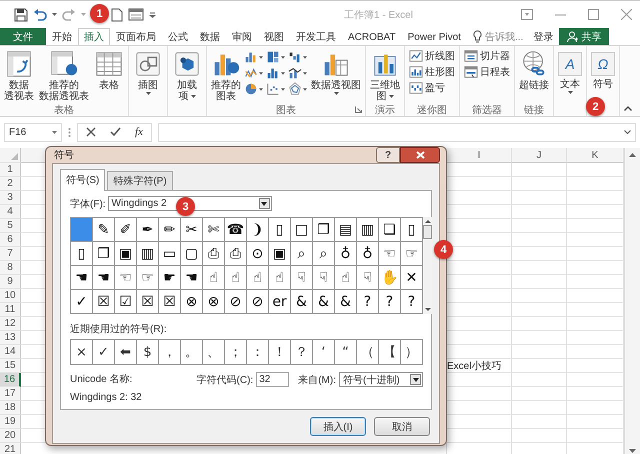 The width and height of the screenshot is (640, 454). Describe the element at coordinates (603, 69) in the screenshot. I see `ribbon-button: Ω 符号` at that location.